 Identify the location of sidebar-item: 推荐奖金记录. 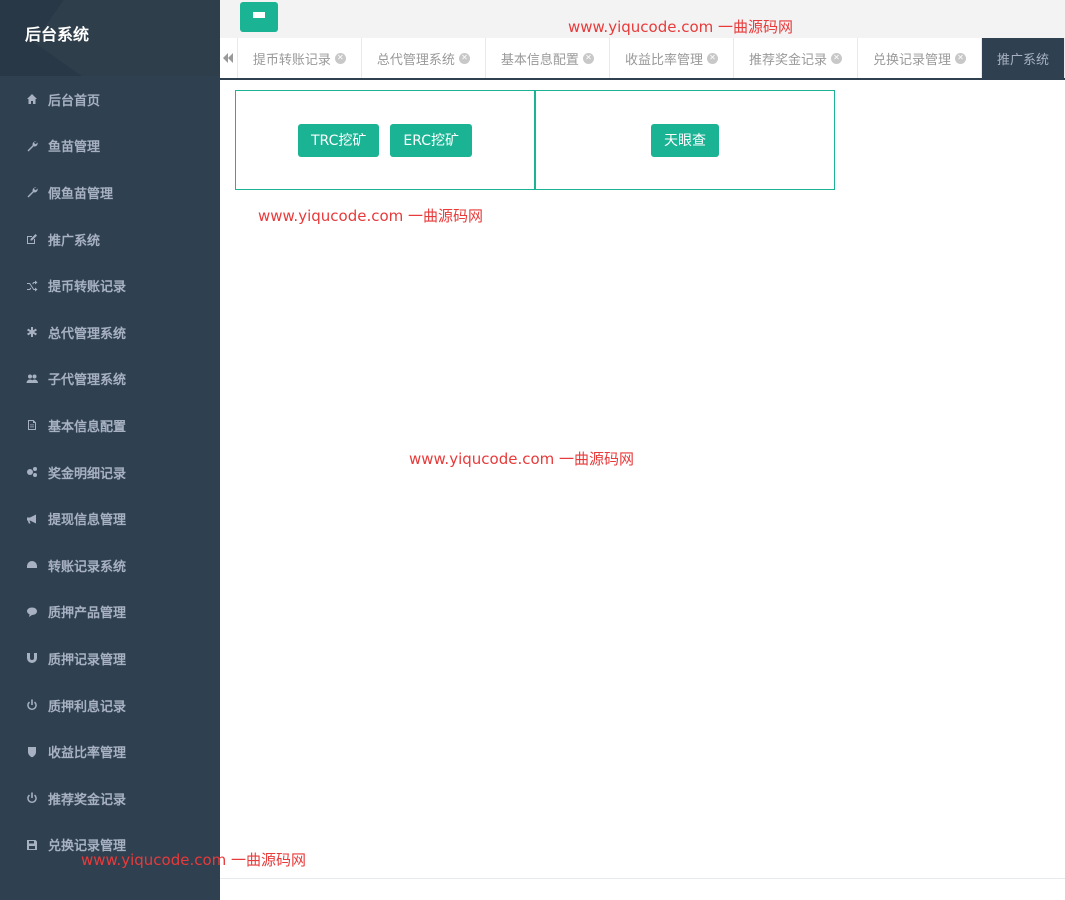
(110, 798).